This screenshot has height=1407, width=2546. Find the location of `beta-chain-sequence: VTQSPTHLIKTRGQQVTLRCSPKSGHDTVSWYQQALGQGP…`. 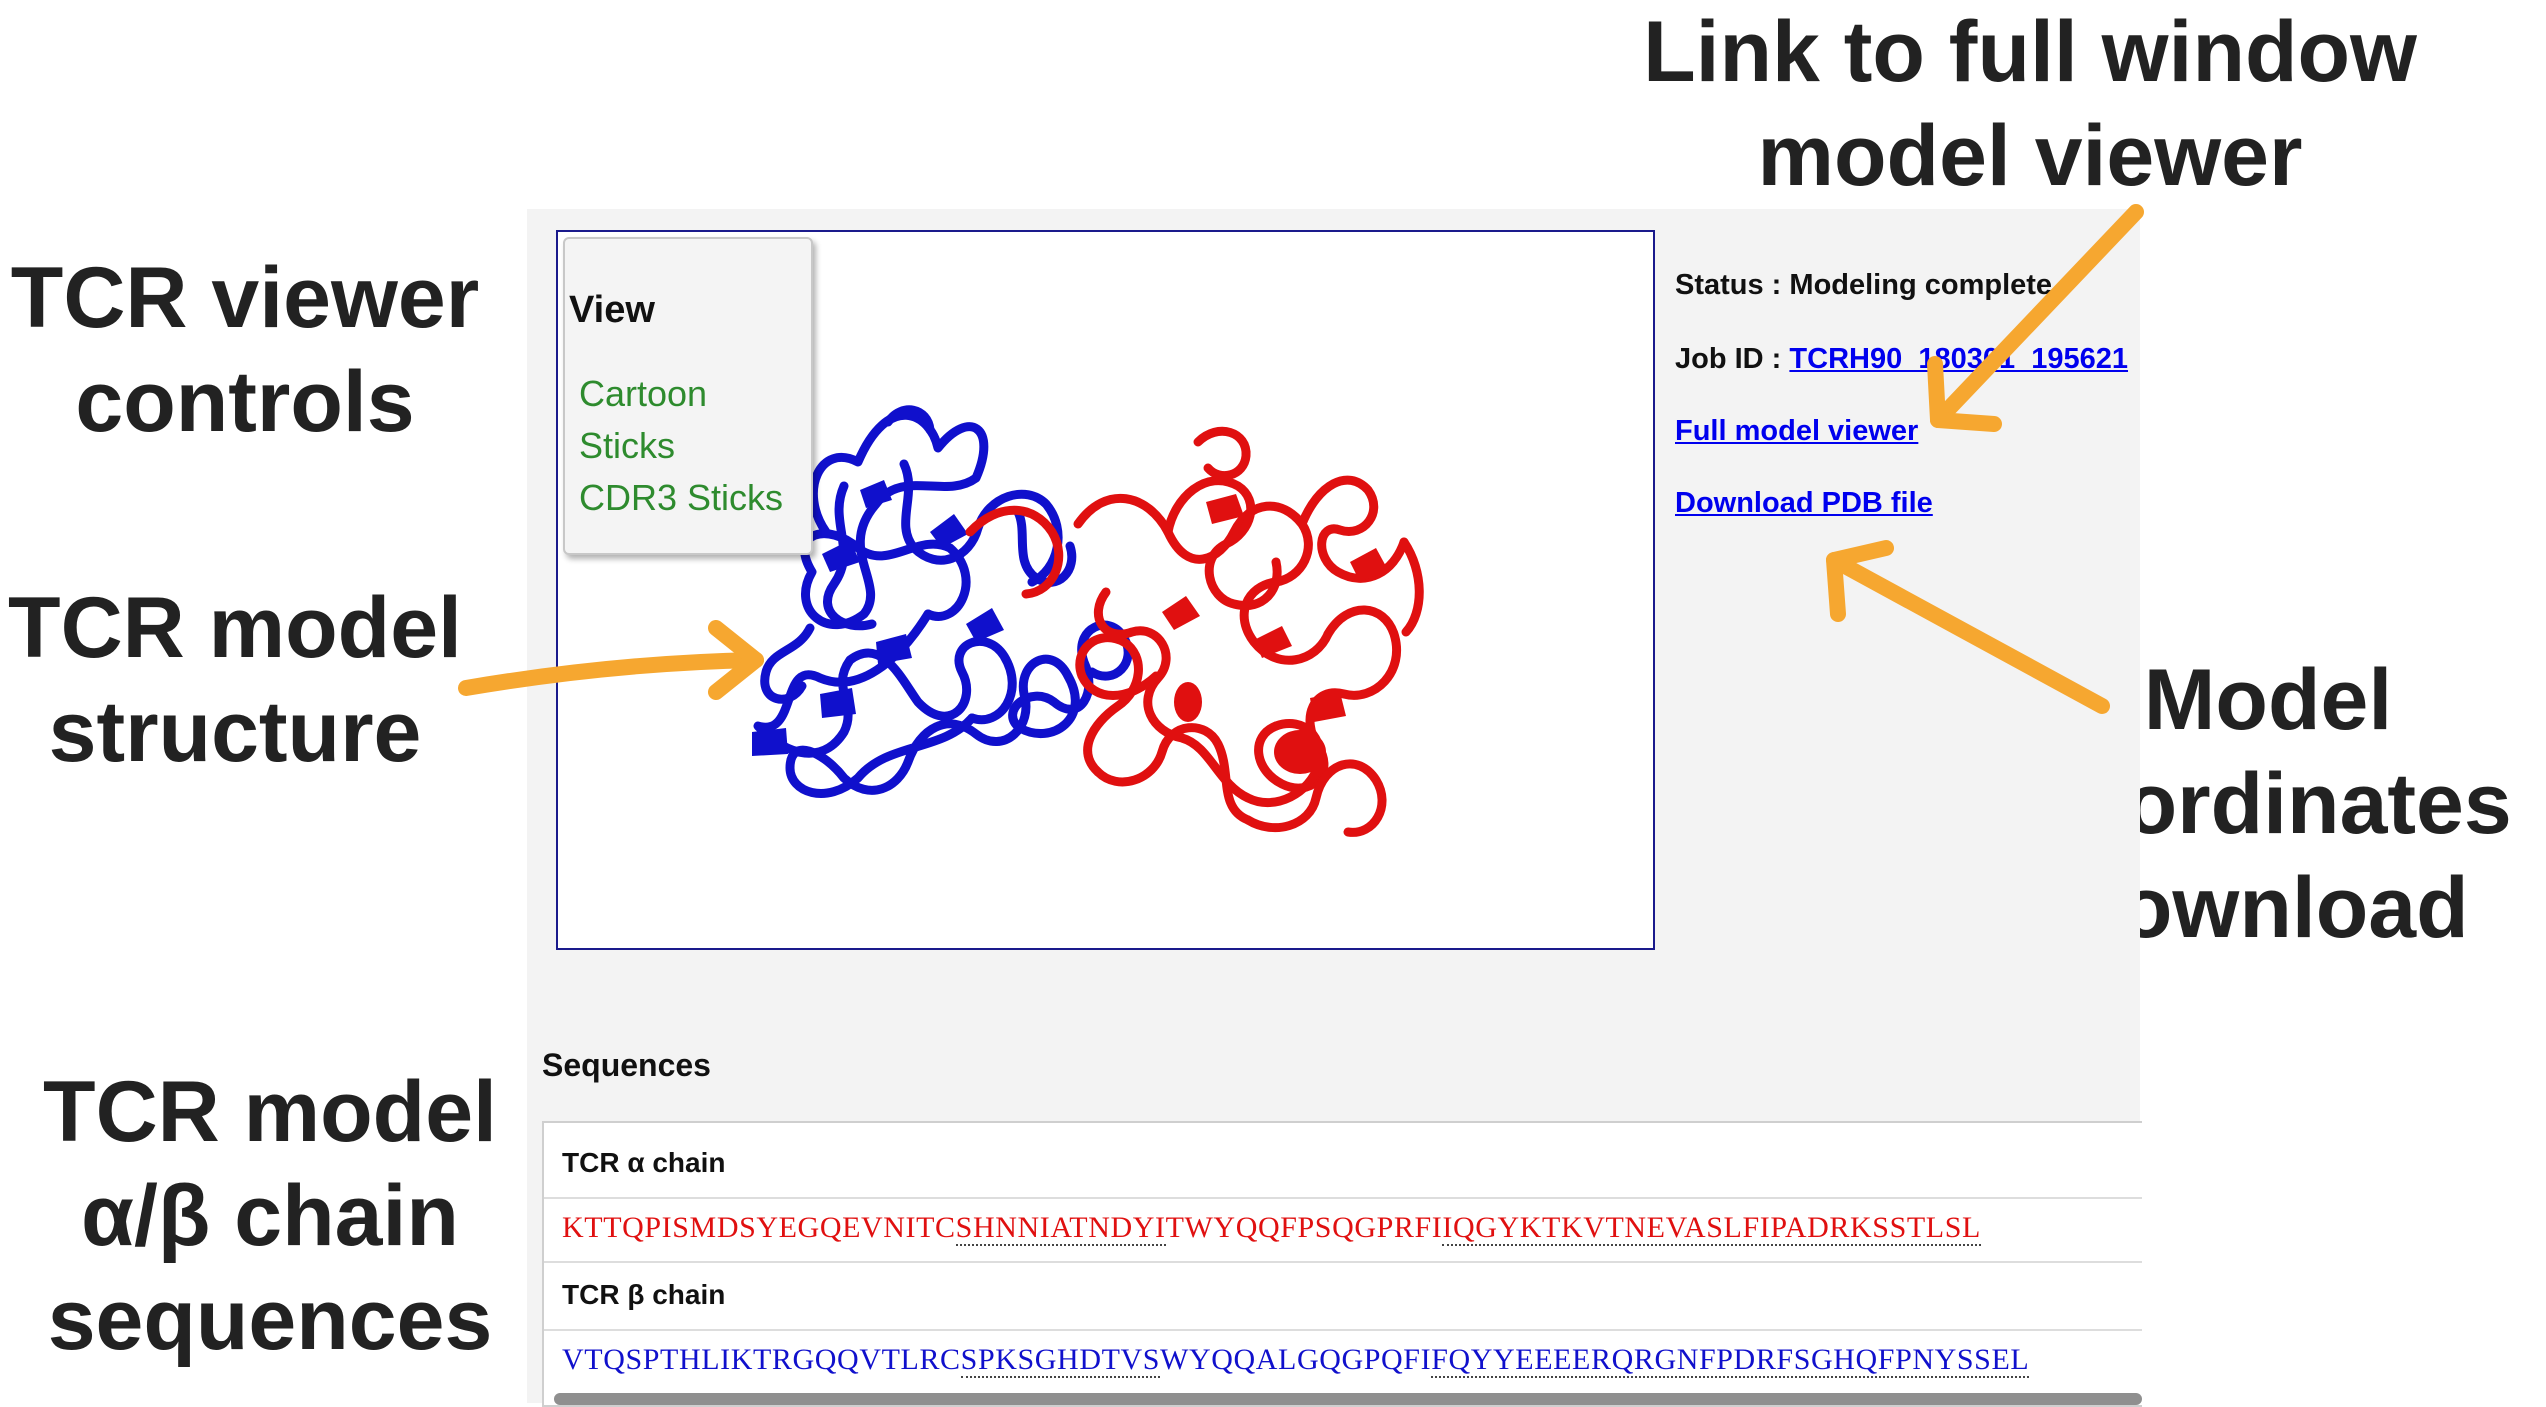

beta-chain-sequence: VTQSPTHLIKTRGQQVTLRCSPKSGHDTVSWYQQALGQGP… is located at coordinates (1296, 1360).